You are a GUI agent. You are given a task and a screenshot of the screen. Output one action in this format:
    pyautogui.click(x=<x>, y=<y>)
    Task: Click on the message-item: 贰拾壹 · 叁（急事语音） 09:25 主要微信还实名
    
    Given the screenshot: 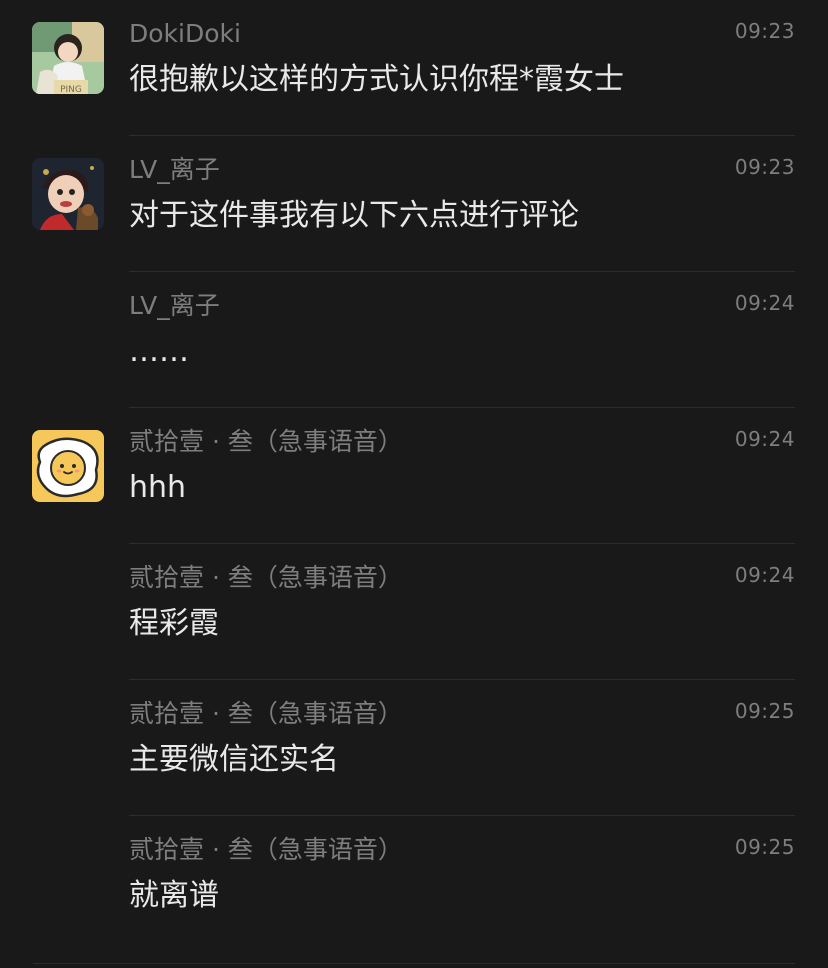 What is the action you would take?
    pyautogui.click(x=414, y=748)
    